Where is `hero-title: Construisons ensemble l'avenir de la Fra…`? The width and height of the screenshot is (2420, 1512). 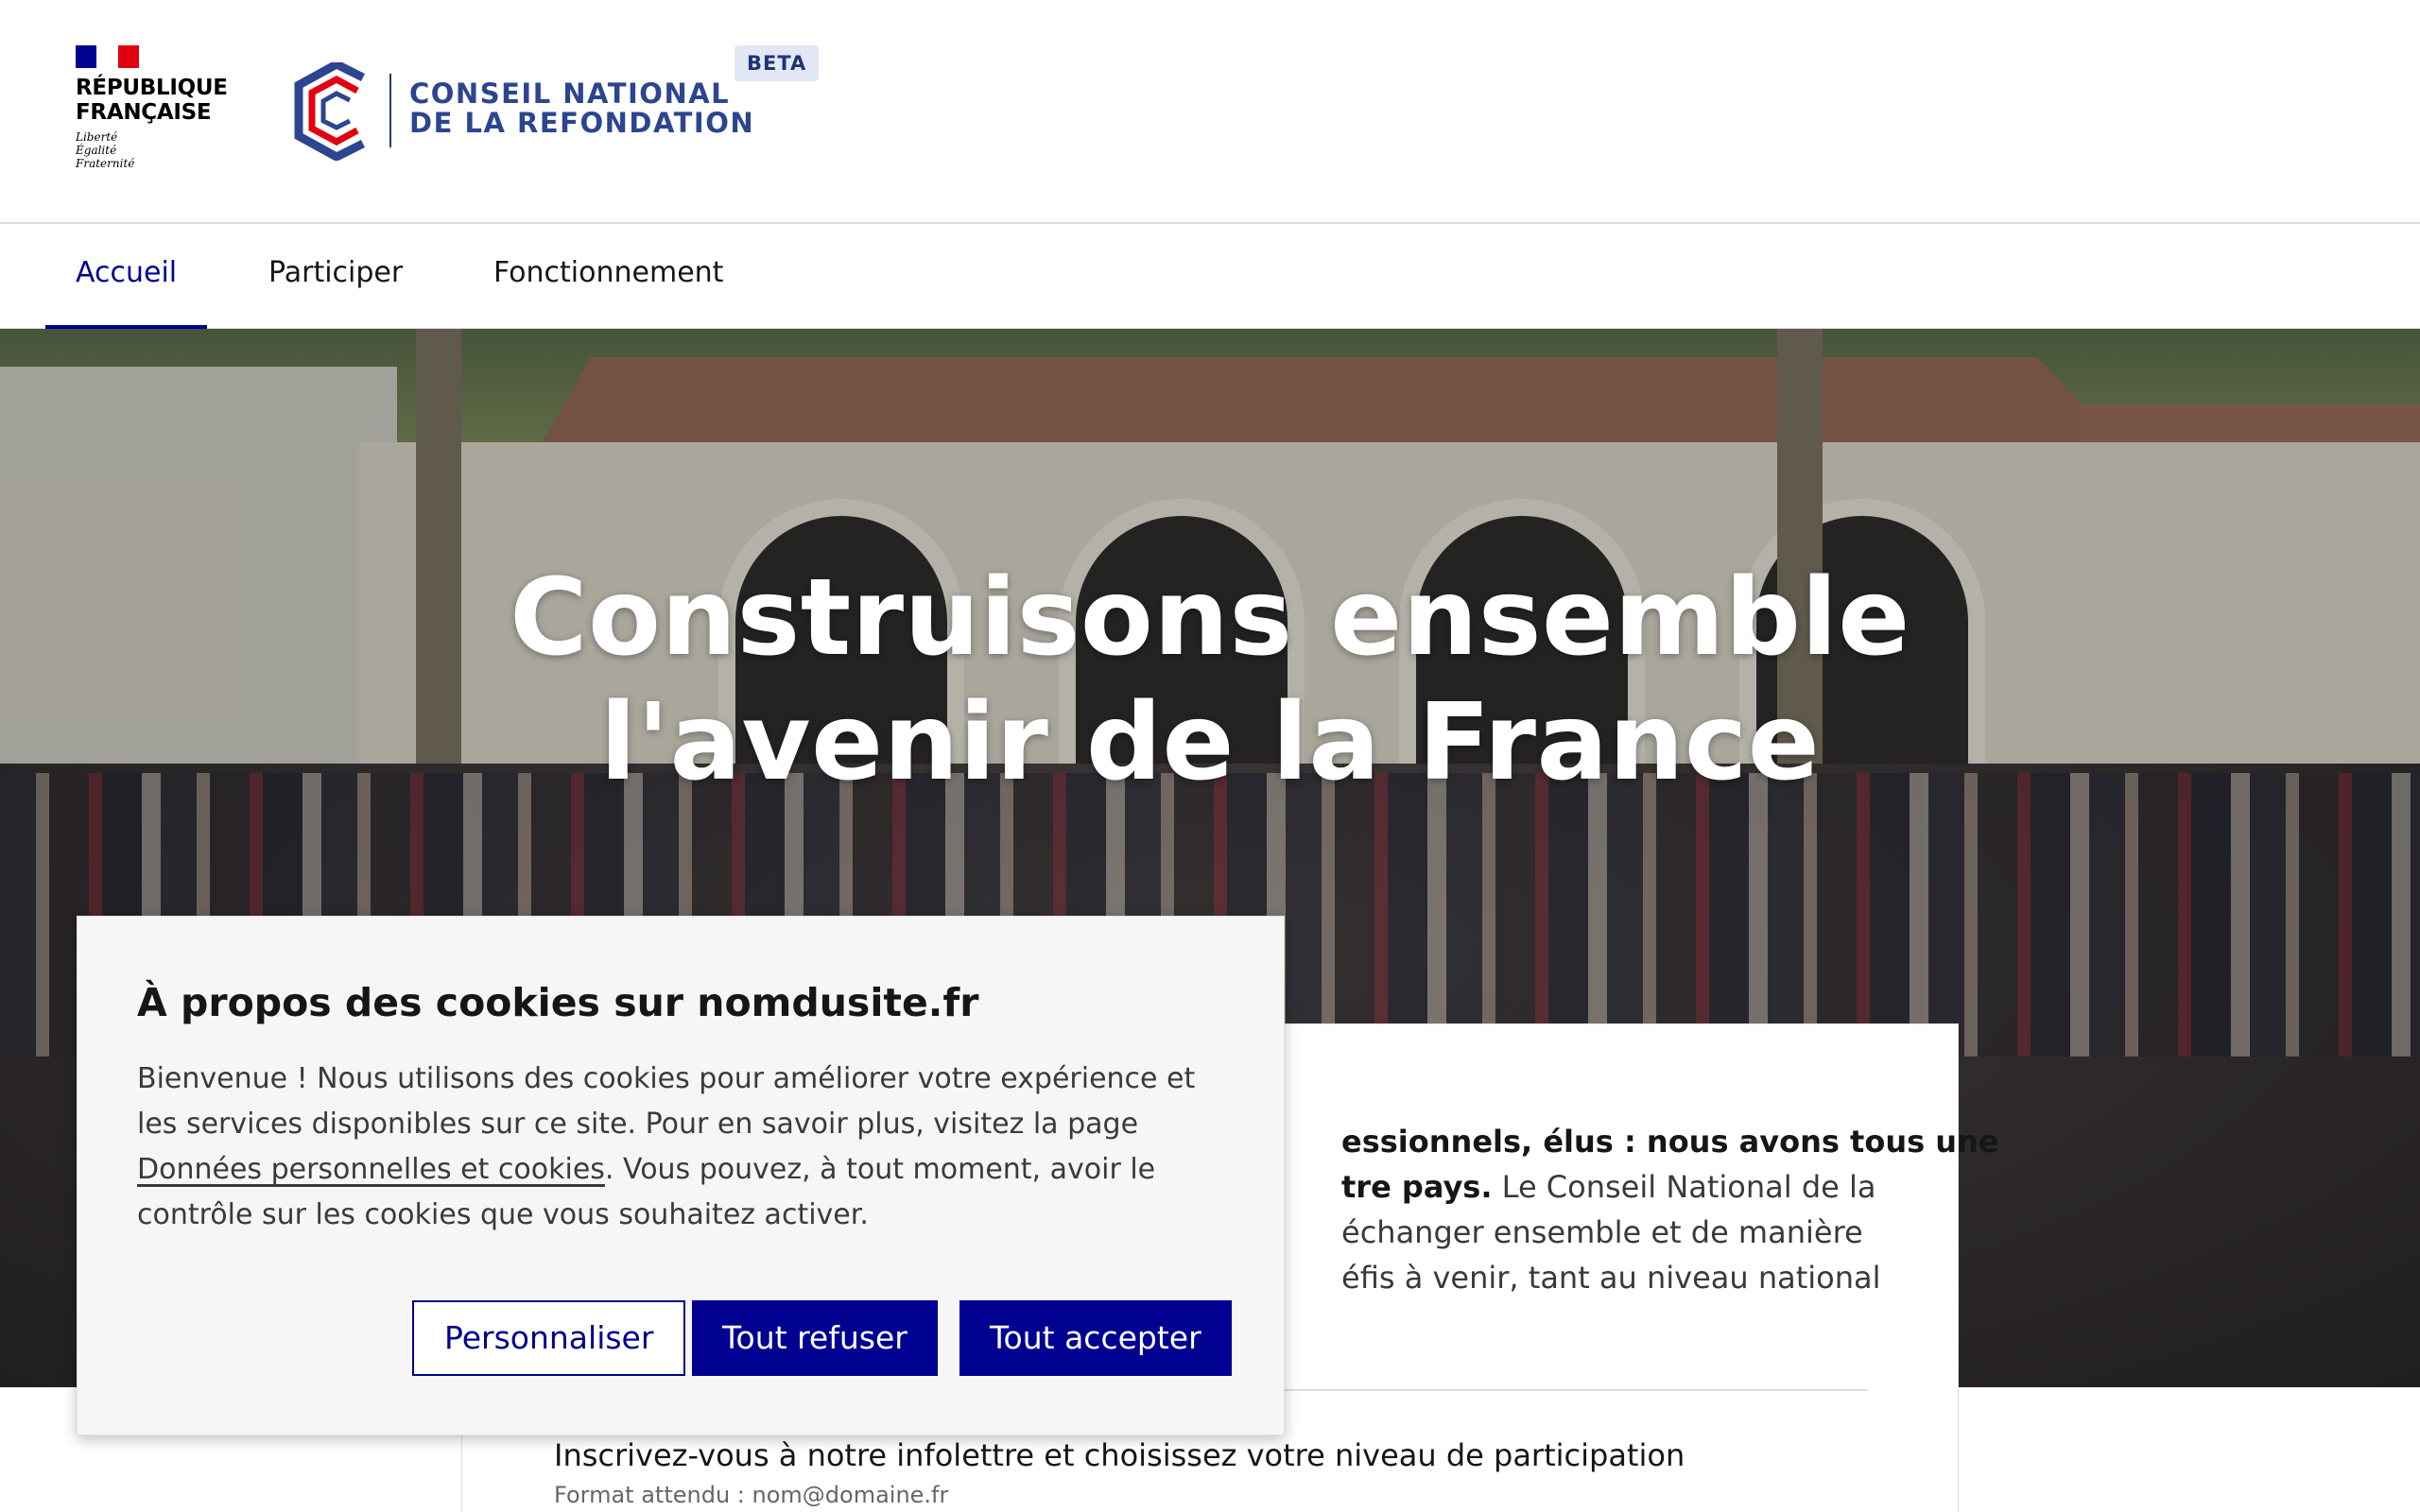 hero-title: Construisons ensemble l'avenir de la Fra… is located at coordinates (1210, 680).